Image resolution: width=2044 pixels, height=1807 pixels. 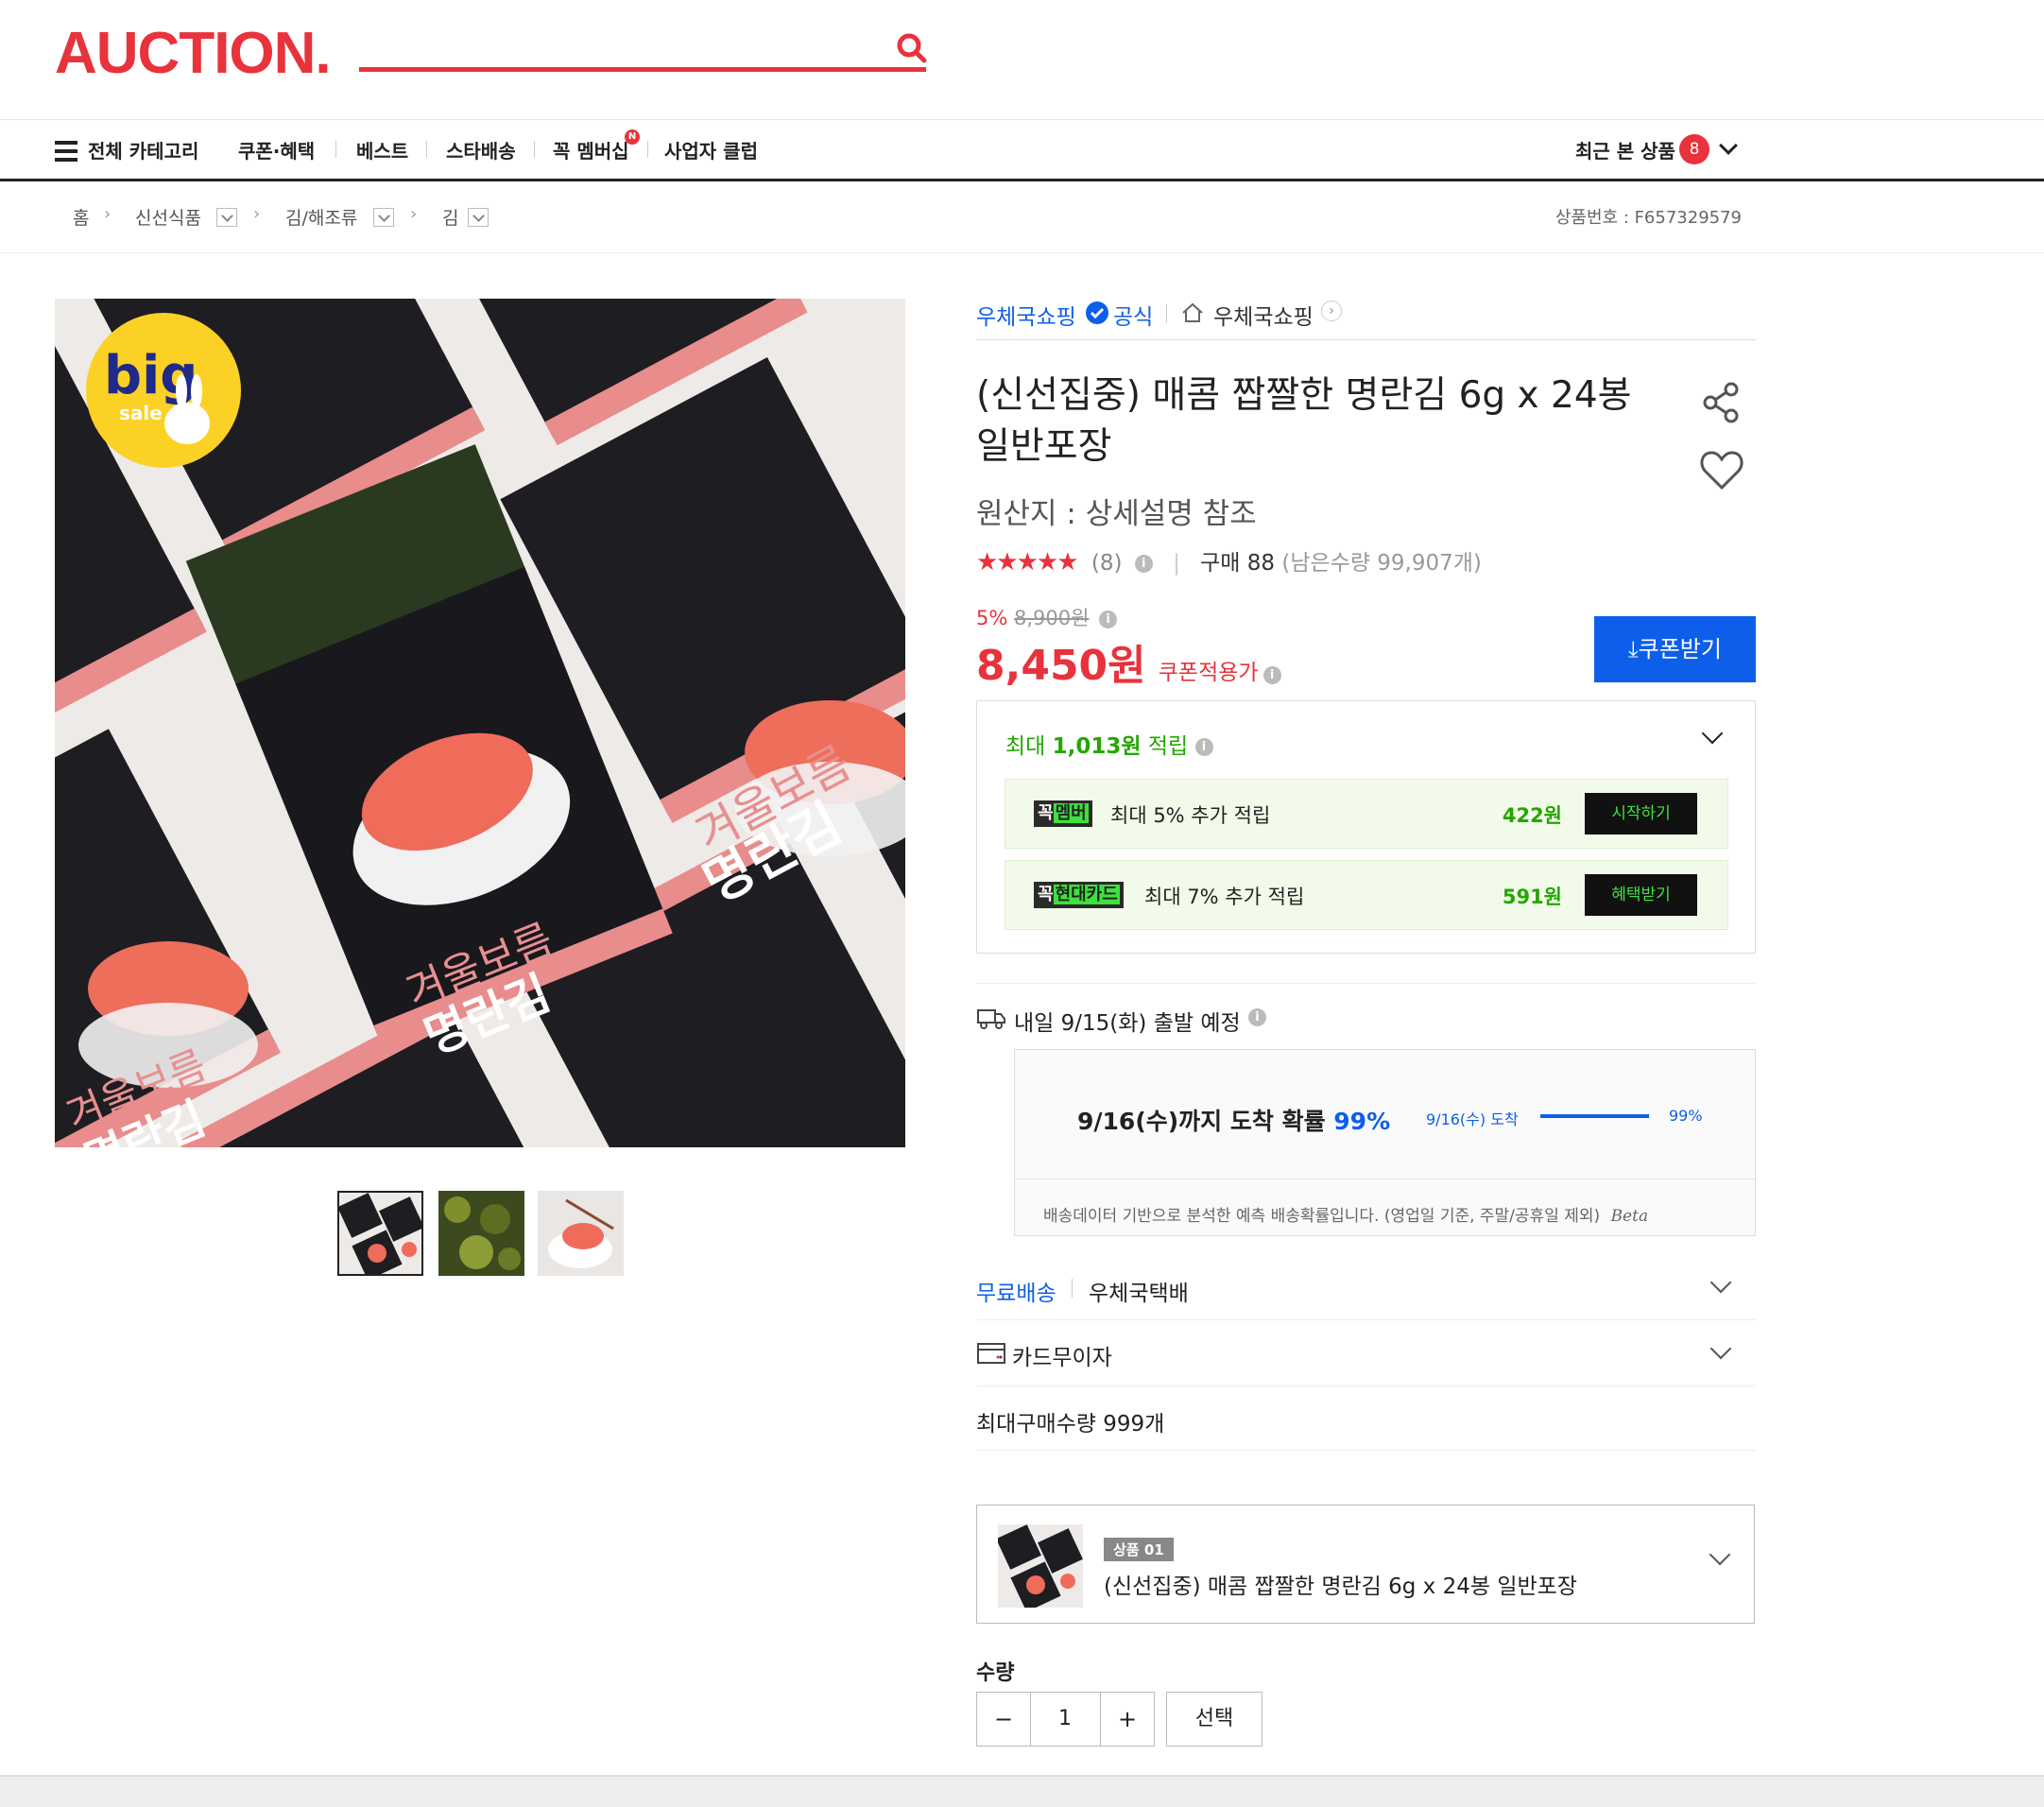 What do you see at coordinates (1641, 814) in the screenshot?
I see `start-button: 시작하기` at bounding box center [1641, 814].